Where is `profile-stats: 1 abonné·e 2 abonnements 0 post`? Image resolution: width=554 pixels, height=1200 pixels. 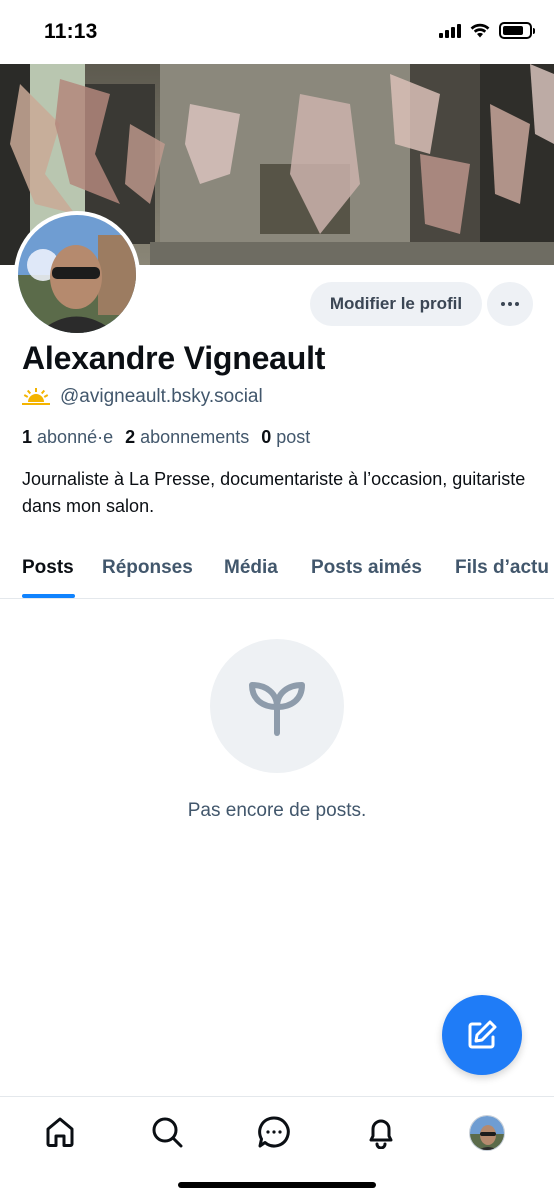
profile-stats: 1 abonné·e 2 abonnements 0 post is located at coordinates (166, 437).